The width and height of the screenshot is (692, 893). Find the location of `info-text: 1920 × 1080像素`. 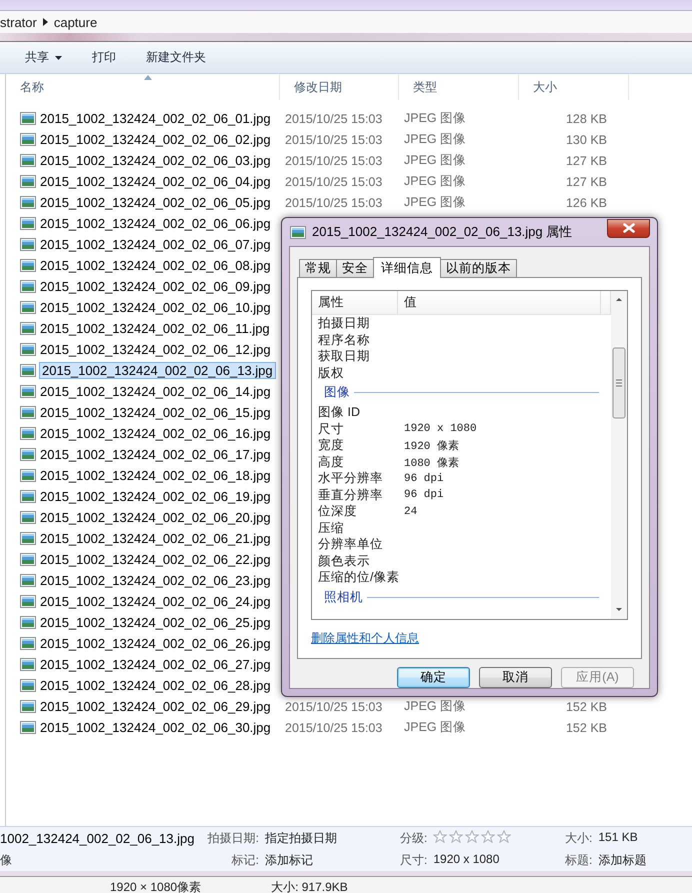

info-text: 1920 × 1080像素 is located at coordinates (156, 887).